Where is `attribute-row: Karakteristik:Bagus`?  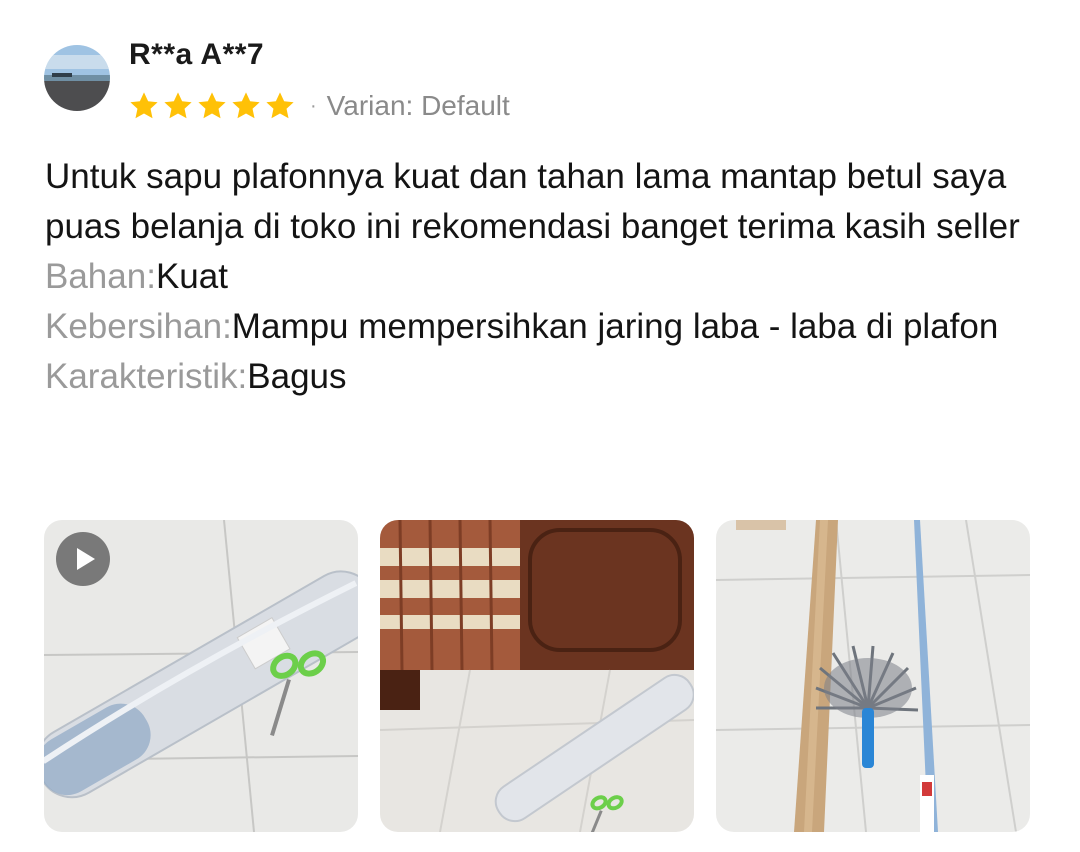
attribute-row: Karakteristik:Bagus is located at coordinates (545, 377).